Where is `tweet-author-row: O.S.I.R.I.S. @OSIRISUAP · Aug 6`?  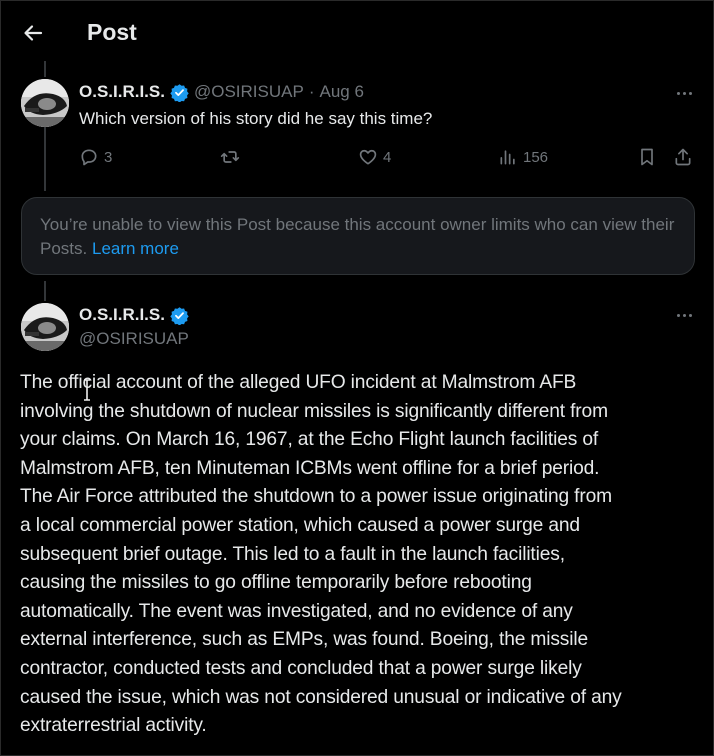 tweet-author-row: O.S.I.R.I.S. @OSIRISUAP · Aug 6 is located at coordinates (221, 92).